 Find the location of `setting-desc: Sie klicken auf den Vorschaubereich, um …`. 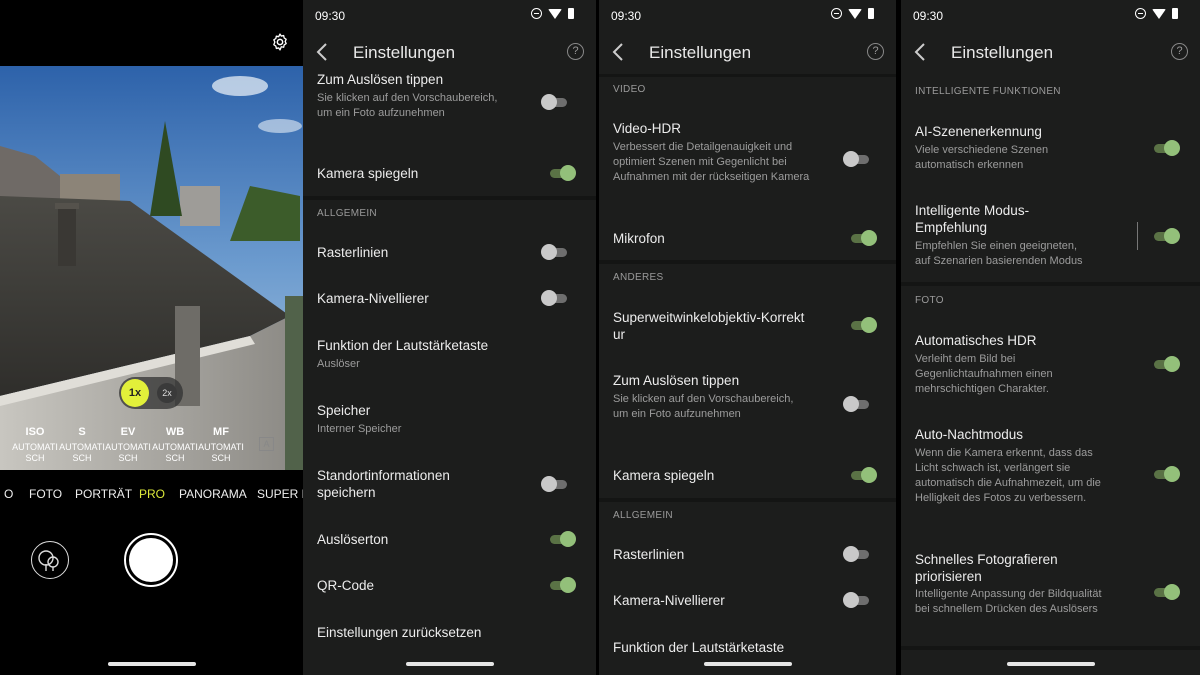

setting-desc: Sie klicken auf den Vorschaubereich, um … is located at coordinates (407, 105).